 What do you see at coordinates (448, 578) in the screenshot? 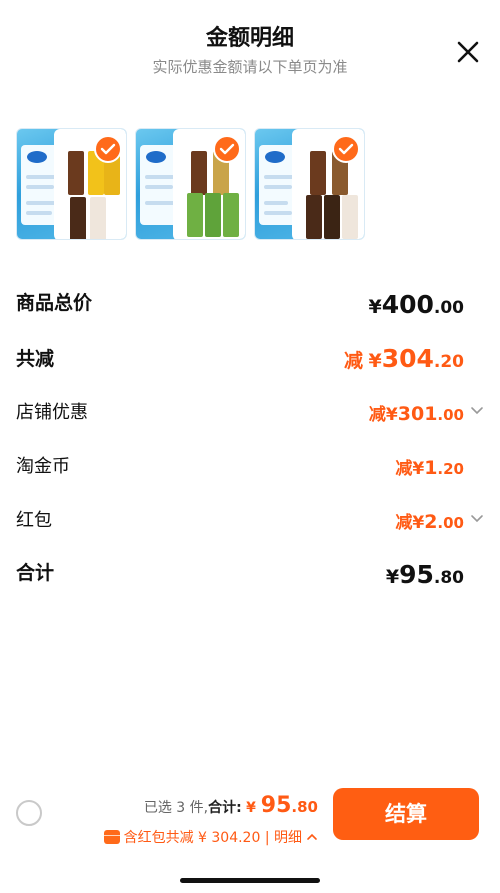
I see `amount-dec: .80` at bounding box center [448, 578].